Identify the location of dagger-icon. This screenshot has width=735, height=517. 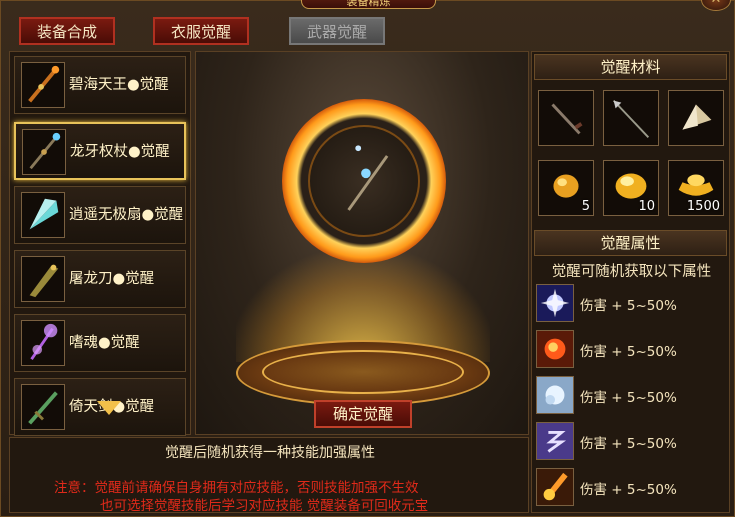
(567, 119).